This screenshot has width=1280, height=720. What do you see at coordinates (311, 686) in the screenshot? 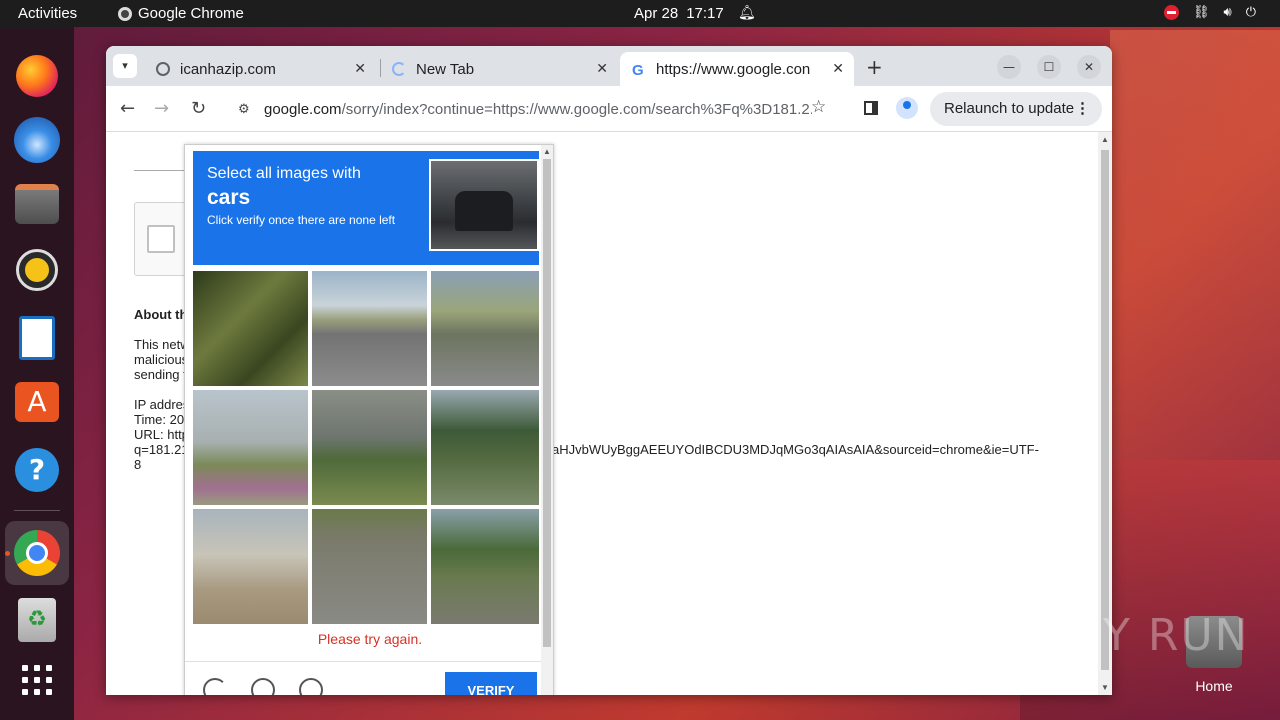
I see `info-icon` at bounding box center [311, 686].